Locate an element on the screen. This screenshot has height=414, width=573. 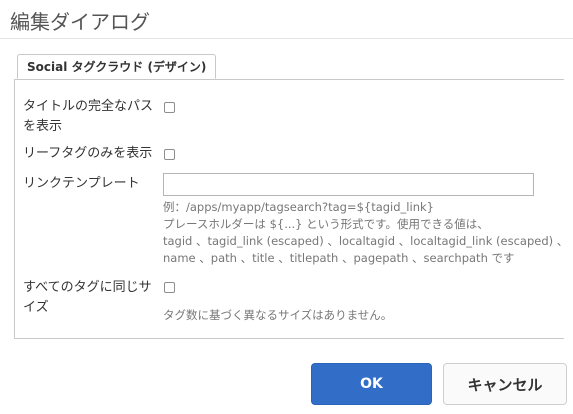
same-size-checkbox is located at coordinates (169, 287).